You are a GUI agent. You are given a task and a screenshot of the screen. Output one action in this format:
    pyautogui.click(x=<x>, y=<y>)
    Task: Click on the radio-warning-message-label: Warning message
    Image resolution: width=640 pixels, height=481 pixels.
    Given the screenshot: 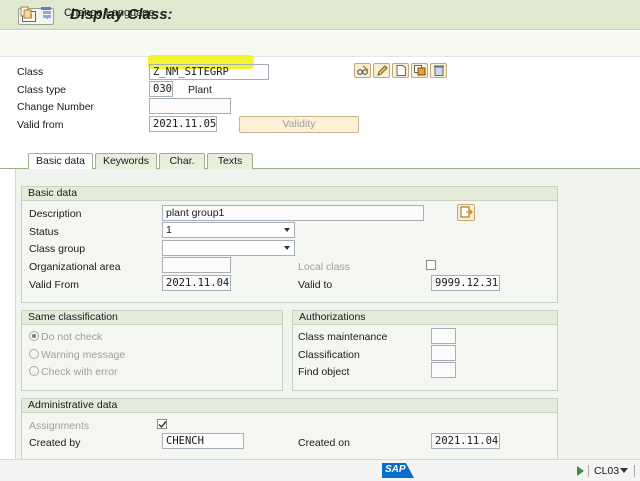 What is the action you would take?
    pyautogui.click(x=83, y=355)
    